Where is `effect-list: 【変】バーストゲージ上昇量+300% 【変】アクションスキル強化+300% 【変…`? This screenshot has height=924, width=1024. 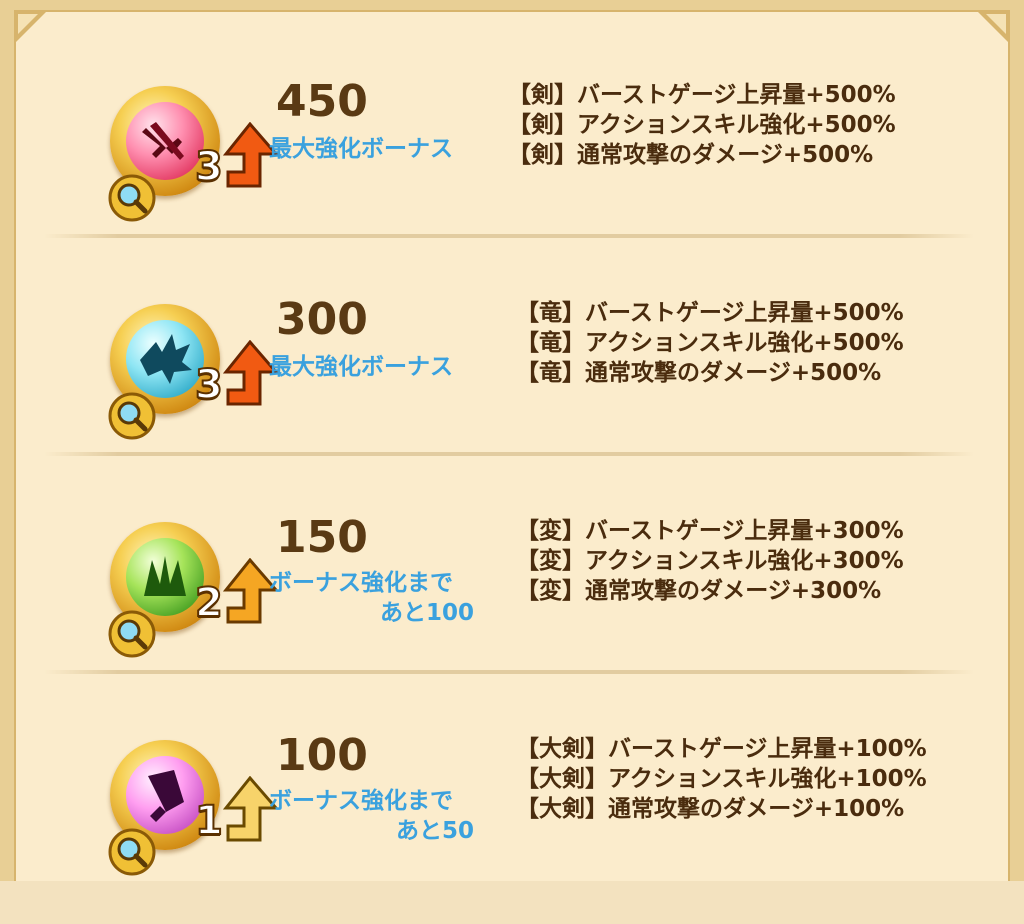
effect-list: 【変】バーストゲージ上昇量+300% 【変】アクションスキル強化+300% 【変… is located at coordinates (710, 561).